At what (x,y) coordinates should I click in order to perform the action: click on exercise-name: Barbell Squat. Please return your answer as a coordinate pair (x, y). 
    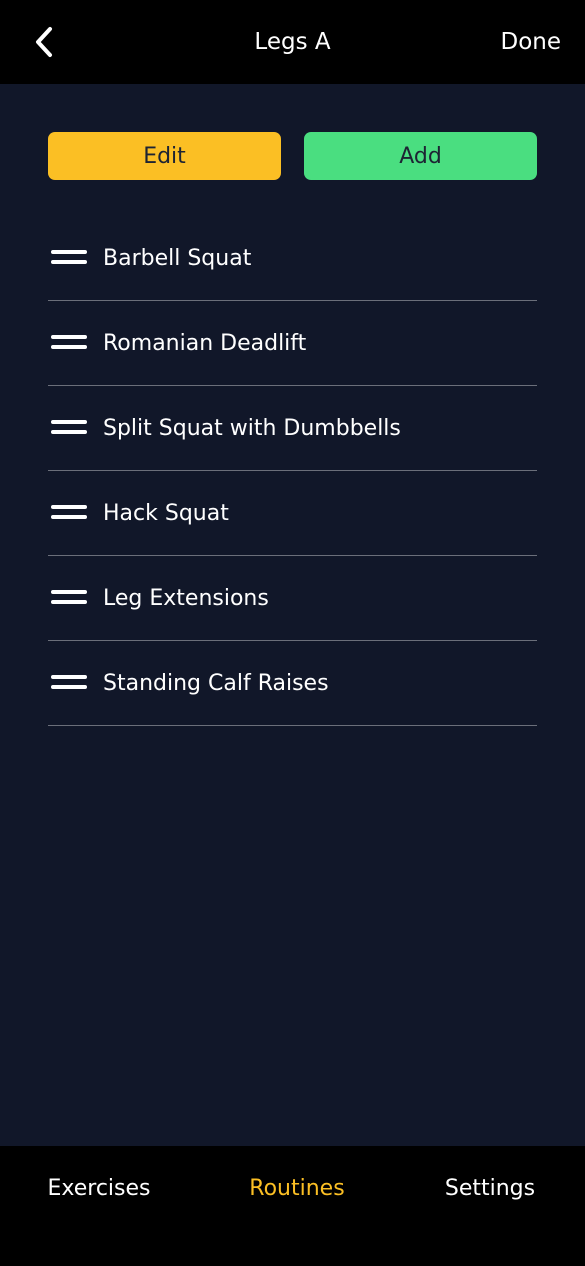
    Looking at the image, I should click on (177, 258).